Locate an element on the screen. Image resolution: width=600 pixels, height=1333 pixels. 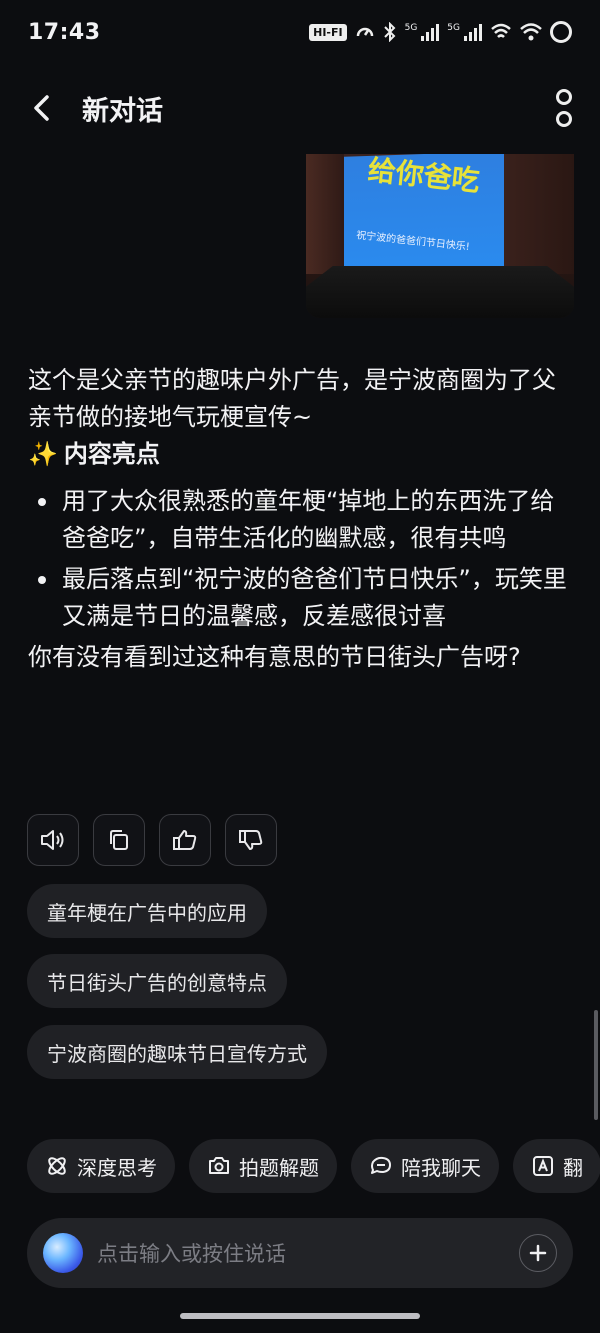
chat-with-me-button: 陪我聊天 is located at coordinates (425, 1166).